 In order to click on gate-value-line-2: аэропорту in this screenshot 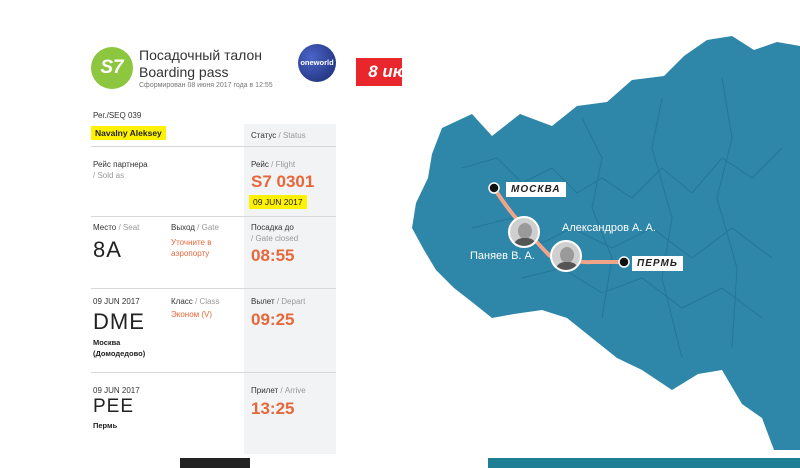, I will do `click(190, 253)`.